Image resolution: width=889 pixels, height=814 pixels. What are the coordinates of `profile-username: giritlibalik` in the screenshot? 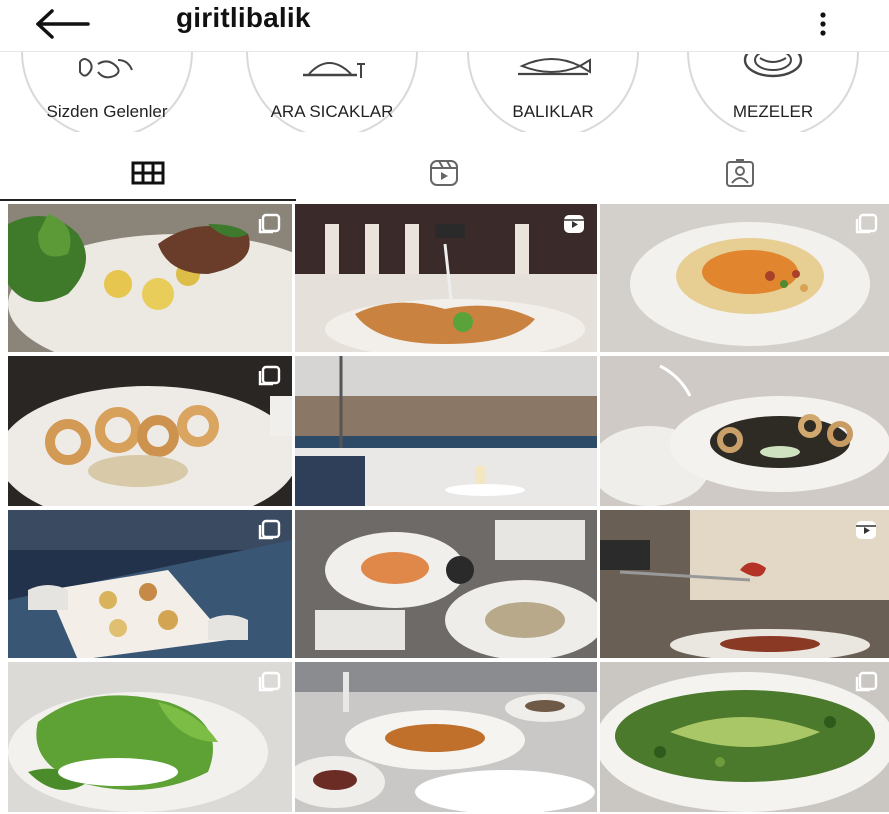 It's located at (243, 17).